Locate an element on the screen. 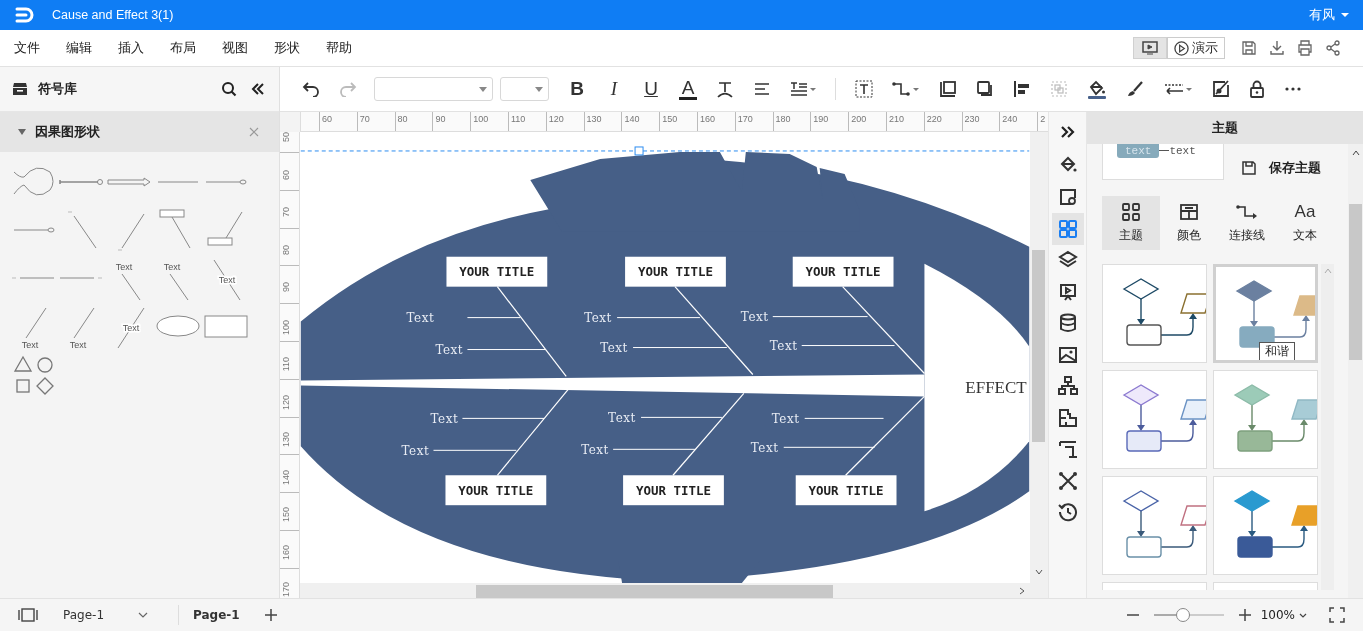 The image size is (1363, 631). send-back-icon is located at coordinates (985, 89).